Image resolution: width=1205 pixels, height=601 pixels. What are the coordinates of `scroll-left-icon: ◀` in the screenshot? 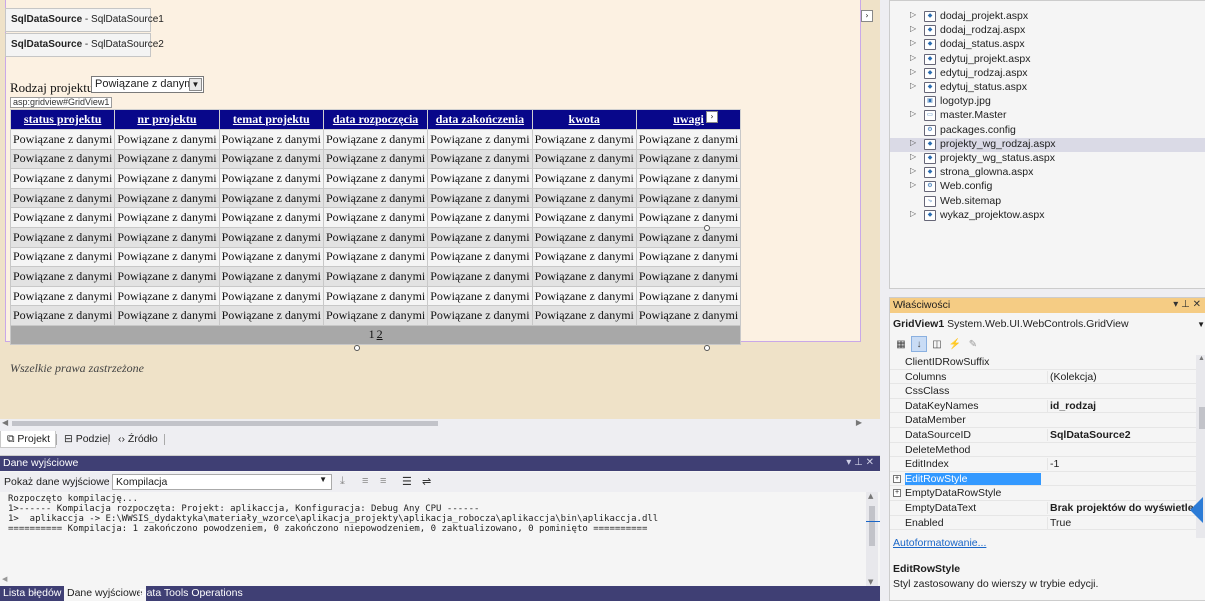 It's located at (5, 422).